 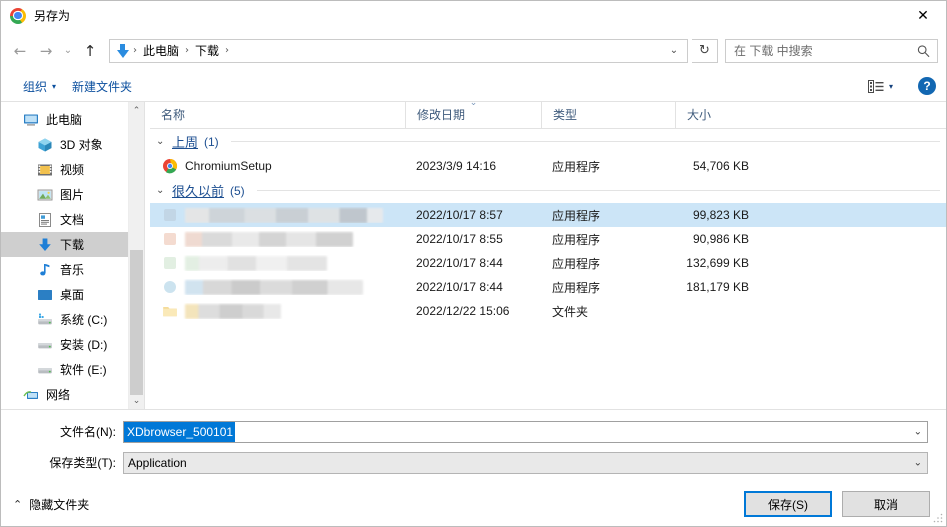 I want to click on sidebar-item-label: 音乐, so click(x=72, y=269).